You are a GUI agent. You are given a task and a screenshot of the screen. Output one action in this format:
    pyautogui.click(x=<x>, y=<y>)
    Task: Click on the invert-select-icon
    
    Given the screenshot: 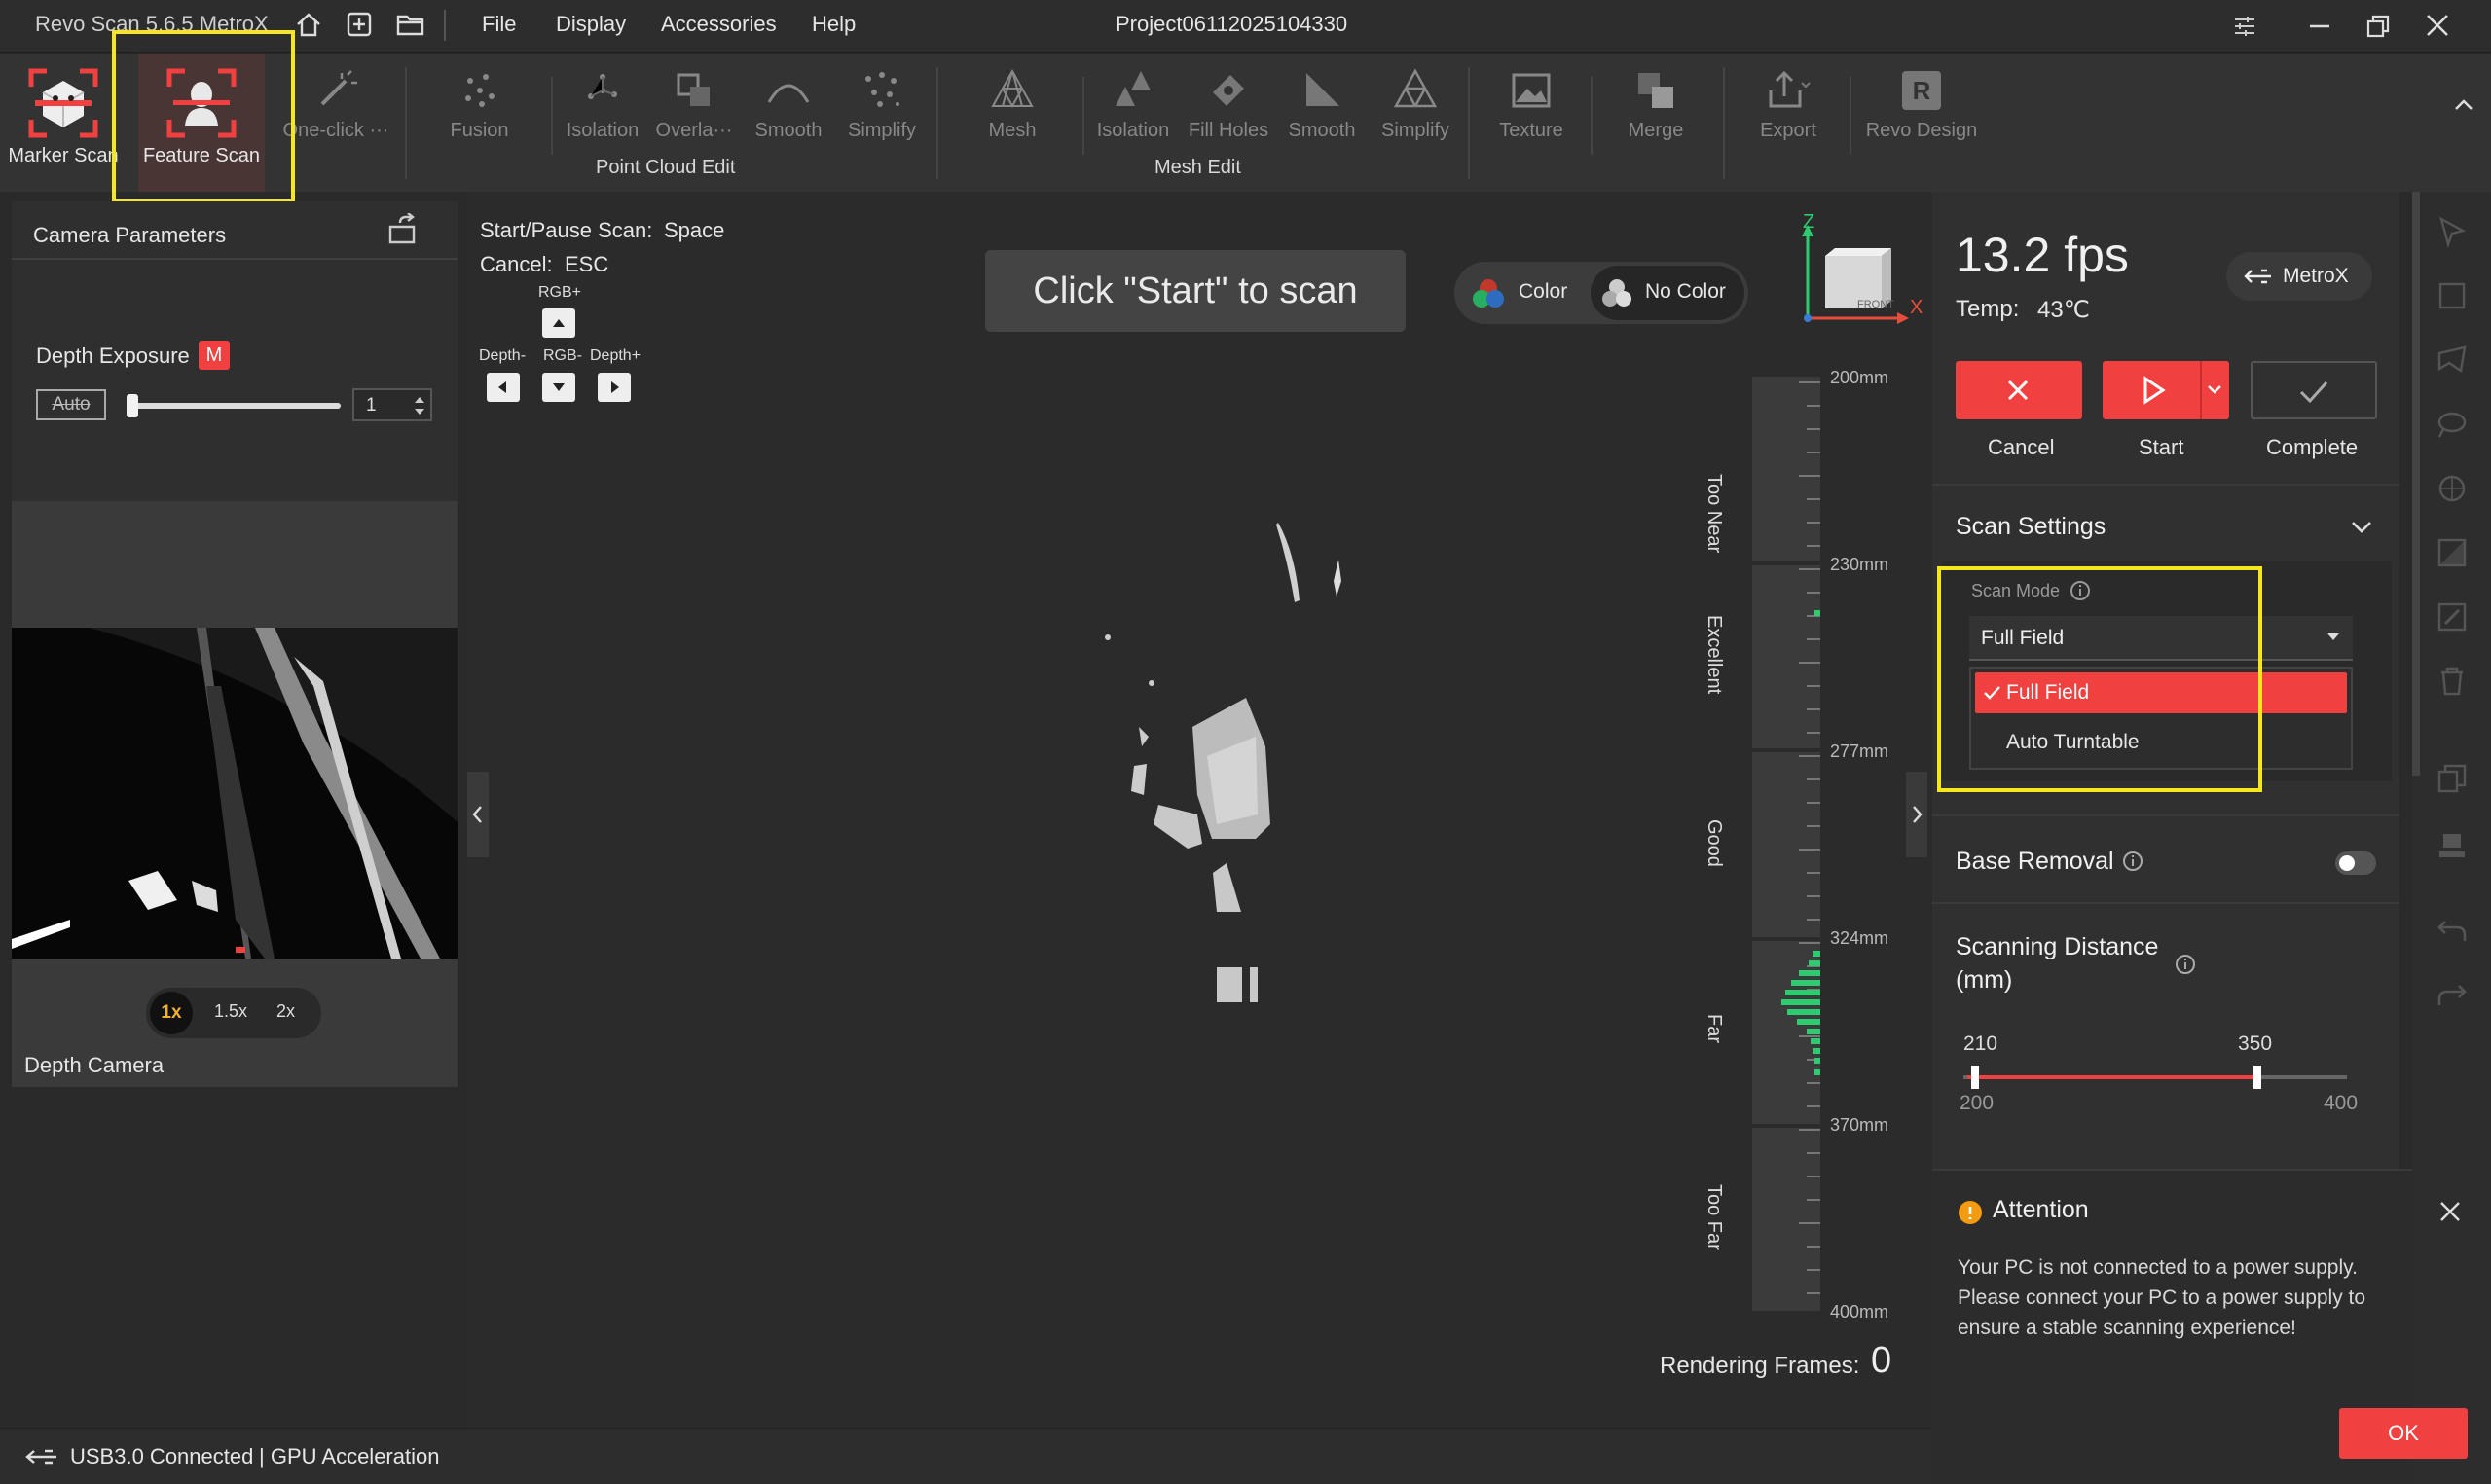 What is the action you would take?
    pyautogui.click(x=2452, y=552)
    